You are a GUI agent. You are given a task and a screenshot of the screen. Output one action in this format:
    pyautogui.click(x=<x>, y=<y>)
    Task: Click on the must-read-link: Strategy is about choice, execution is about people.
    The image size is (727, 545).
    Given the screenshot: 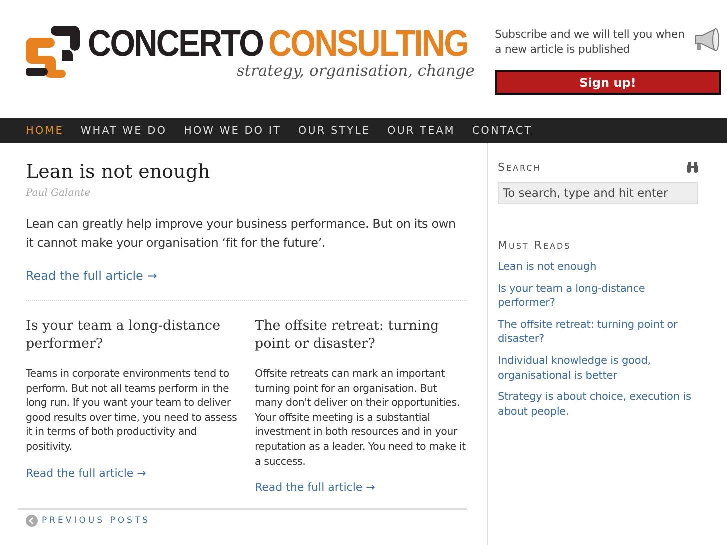 What is the action you would take?
    pyautogui.click(x=598, y=405)
    